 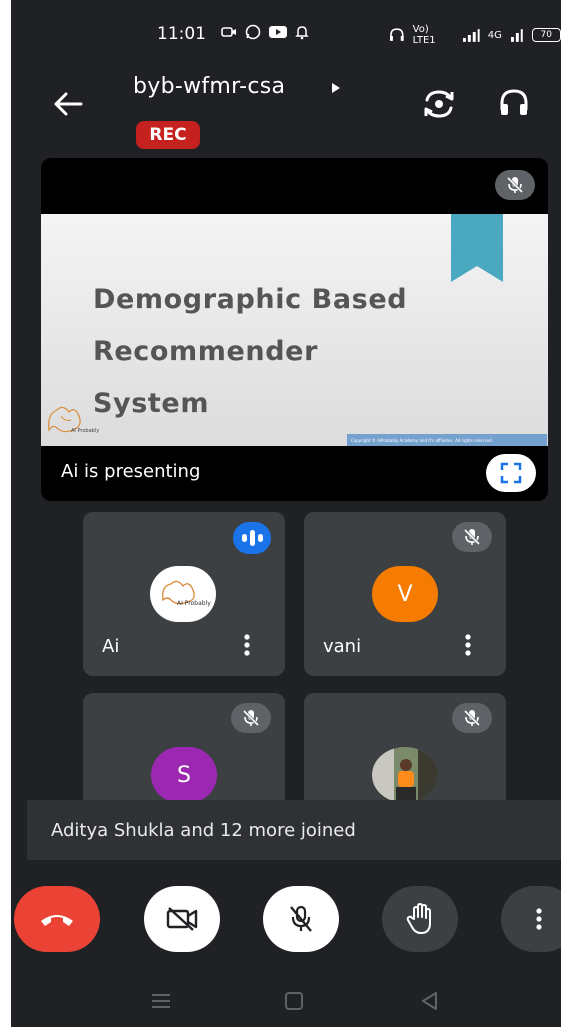 I want to click on participant-tile-vani: V vani, so click(x=405, y=594).